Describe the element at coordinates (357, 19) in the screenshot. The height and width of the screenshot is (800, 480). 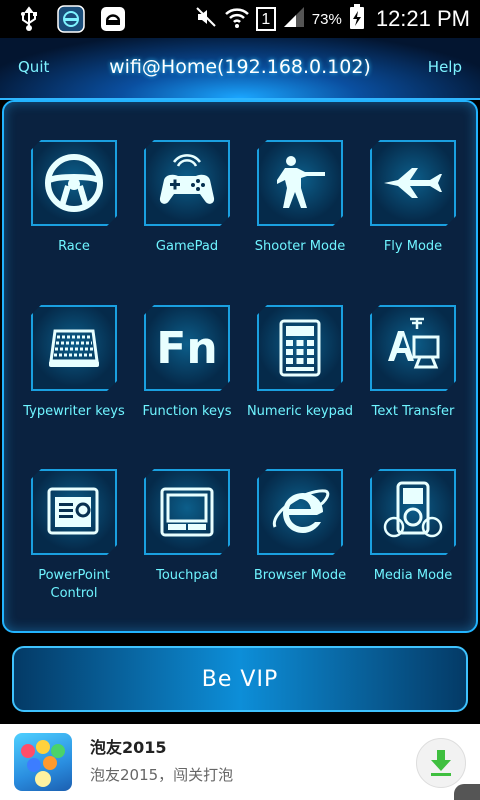
I see `charging-icon` at that location.